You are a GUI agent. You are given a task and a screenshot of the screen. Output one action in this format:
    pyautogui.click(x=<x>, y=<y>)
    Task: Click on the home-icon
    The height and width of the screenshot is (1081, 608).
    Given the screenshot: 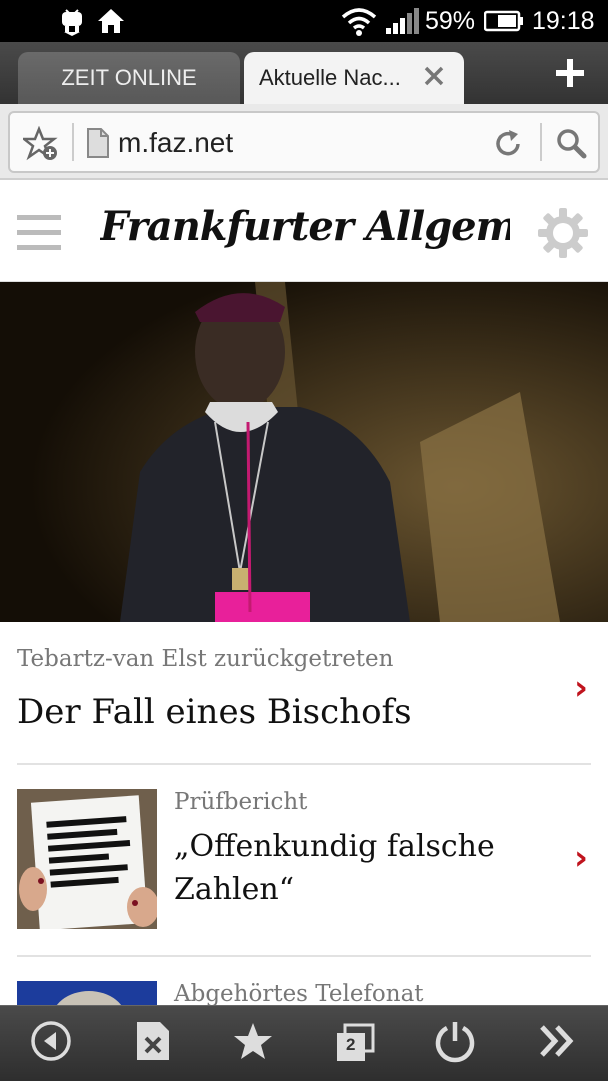 What is the action you would take?
    pyautogui.click(x=111, y=21)
    